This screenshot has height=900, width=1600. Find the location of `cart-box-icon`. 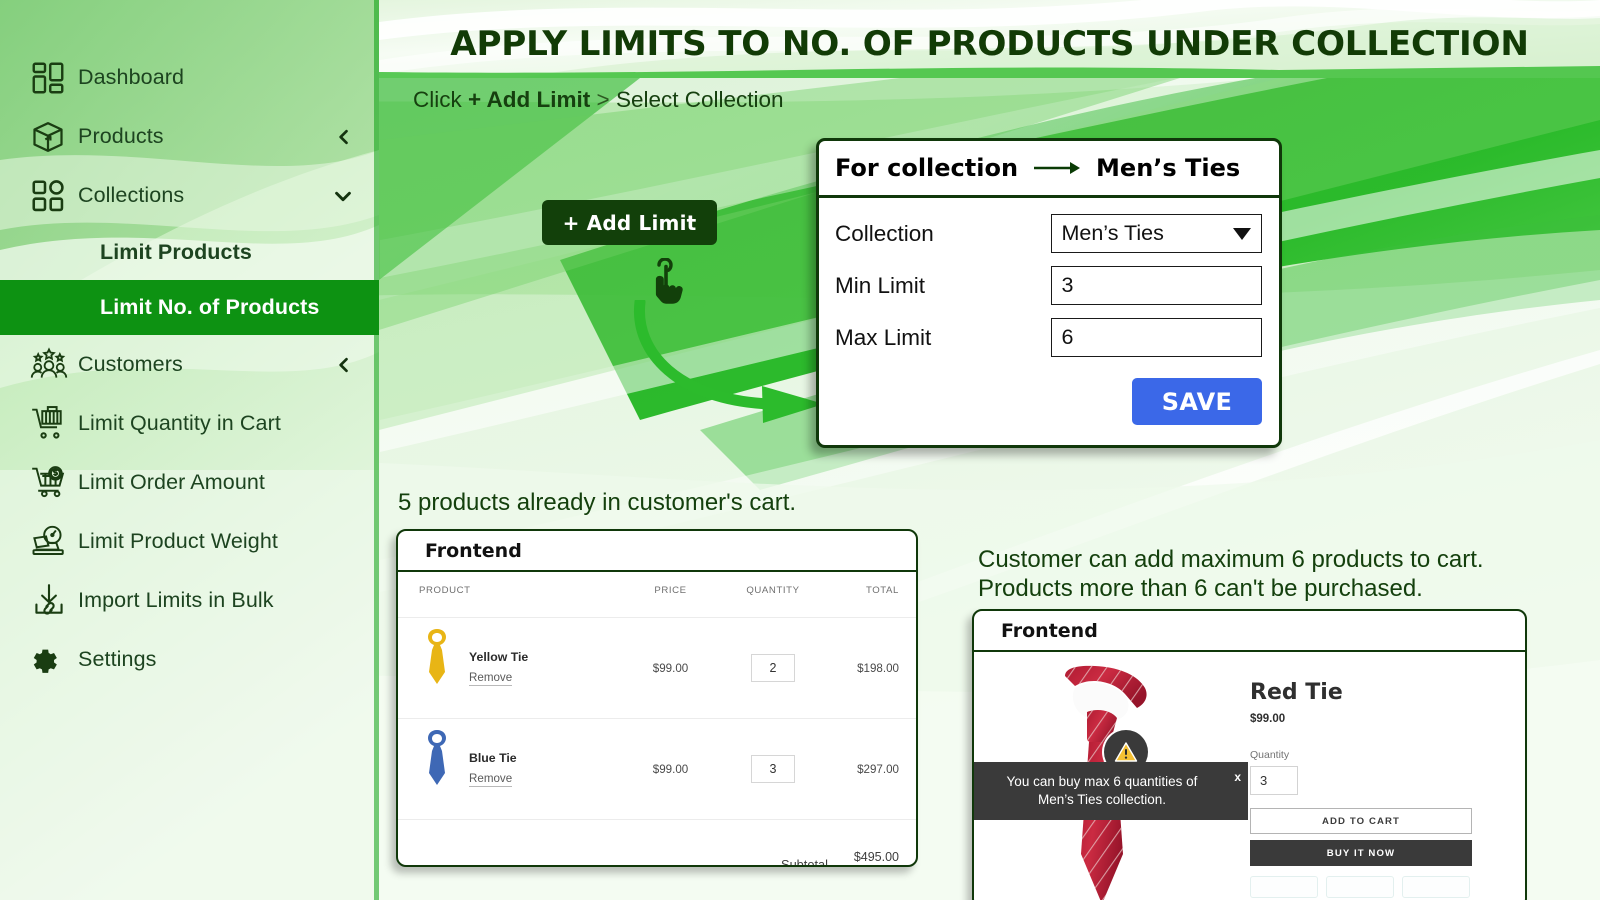

cart-box-icon is located at coordinates (54, 424).